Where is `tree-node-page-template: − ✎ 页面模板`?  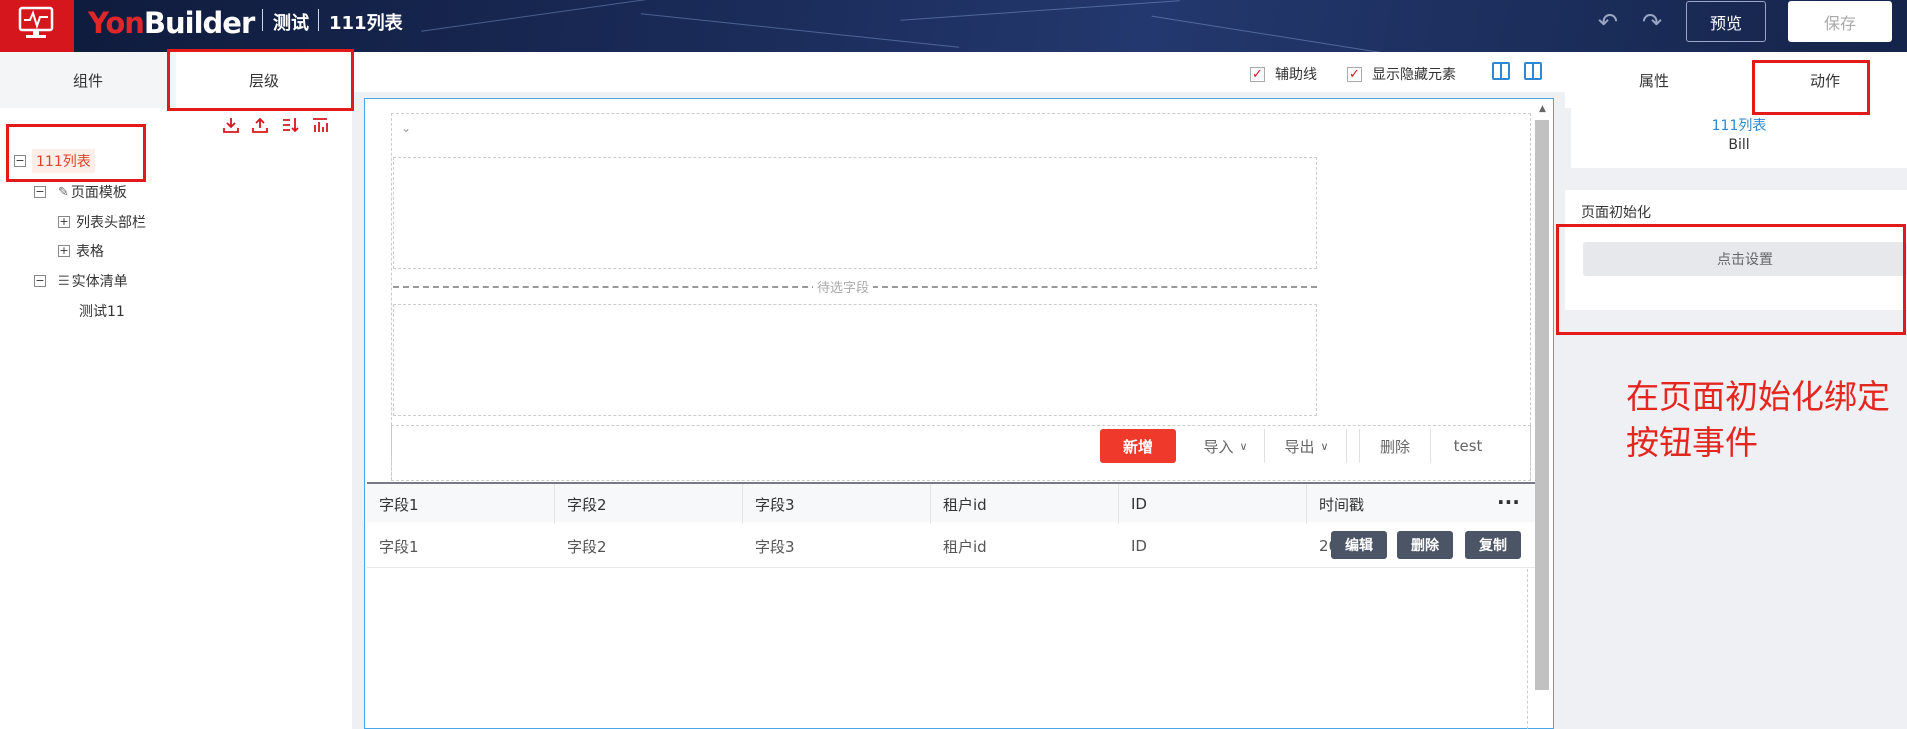
tree-node-page-template: − ✎ 页面模板 is located at coordinates (80, 192).